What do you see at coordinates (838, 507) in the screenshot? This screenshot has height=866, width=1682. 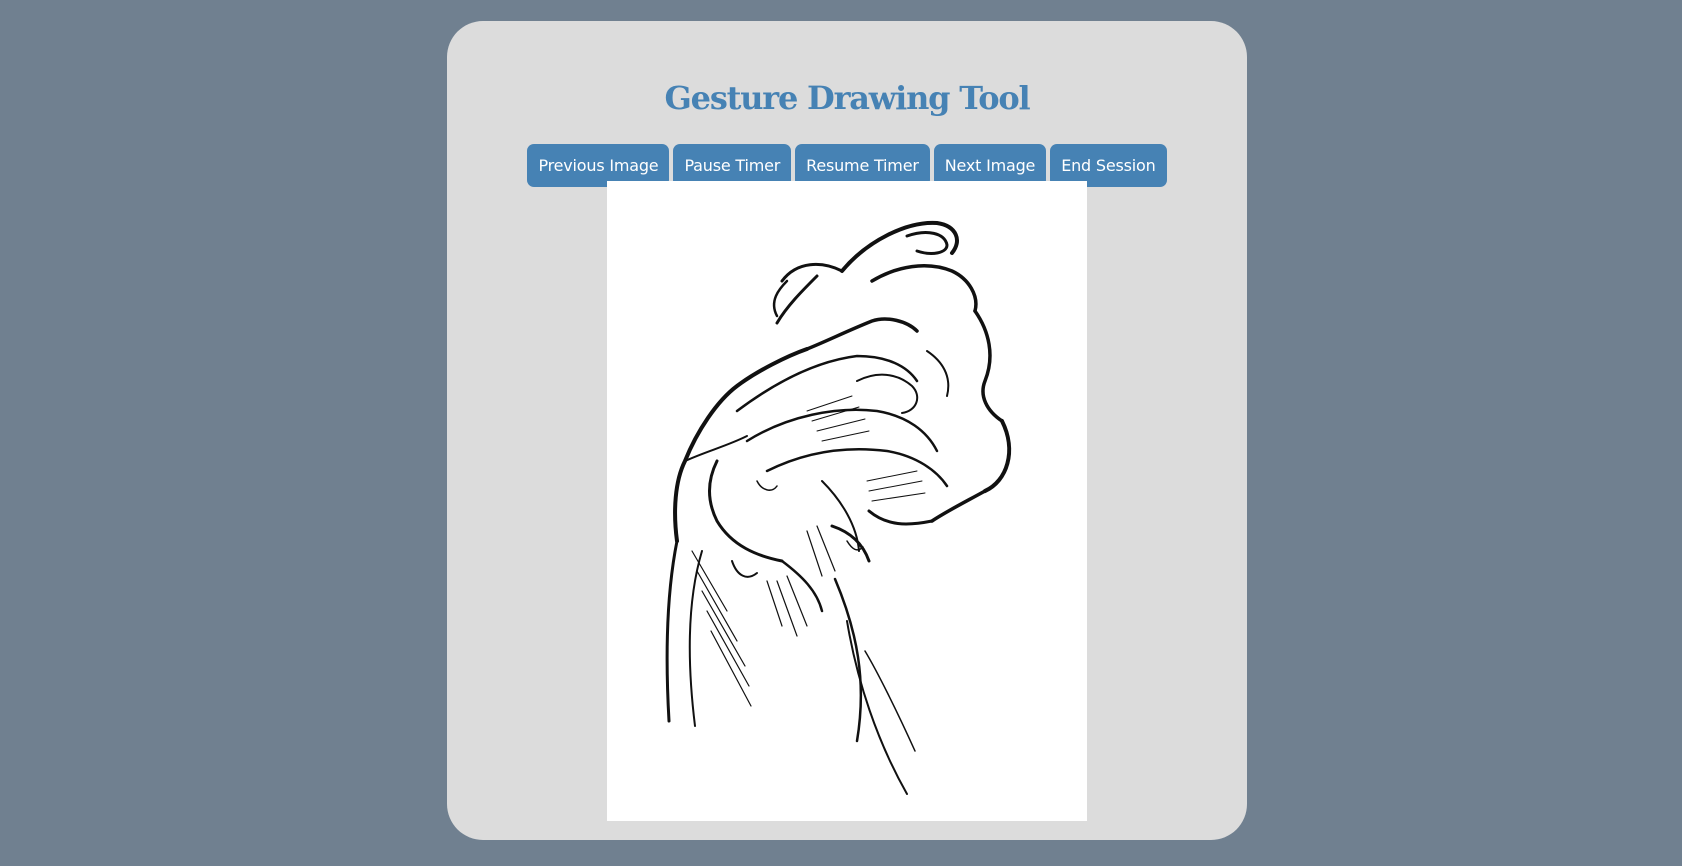 I see `hand-sketch-illustration` at bounding box center [838, 507].